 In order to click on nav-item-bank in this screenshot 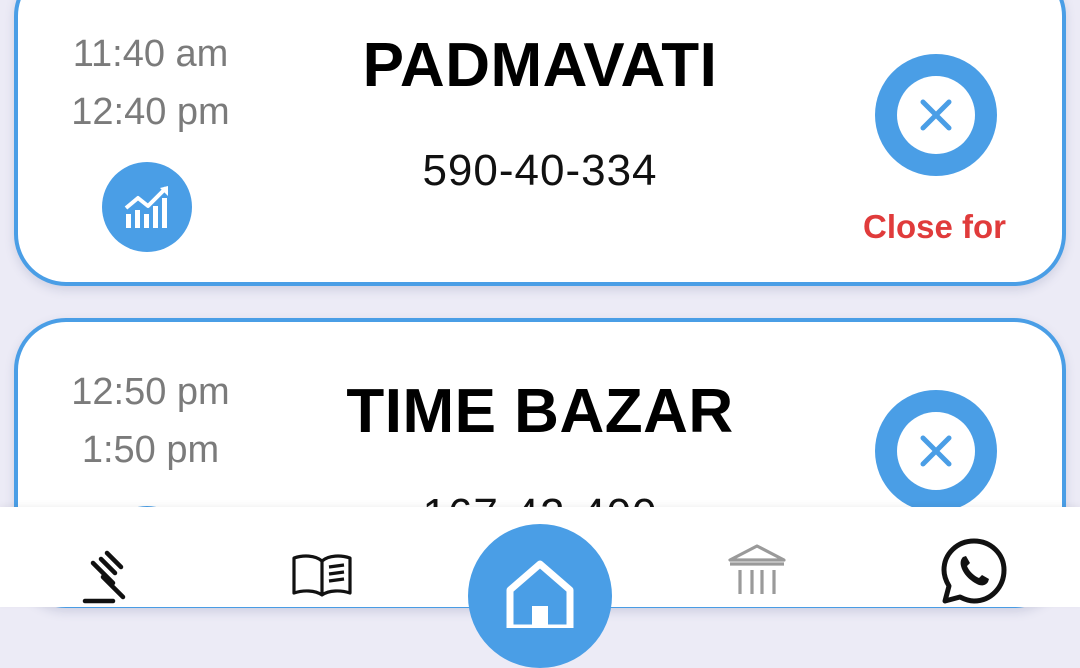, I will do `click(757, 572)`.